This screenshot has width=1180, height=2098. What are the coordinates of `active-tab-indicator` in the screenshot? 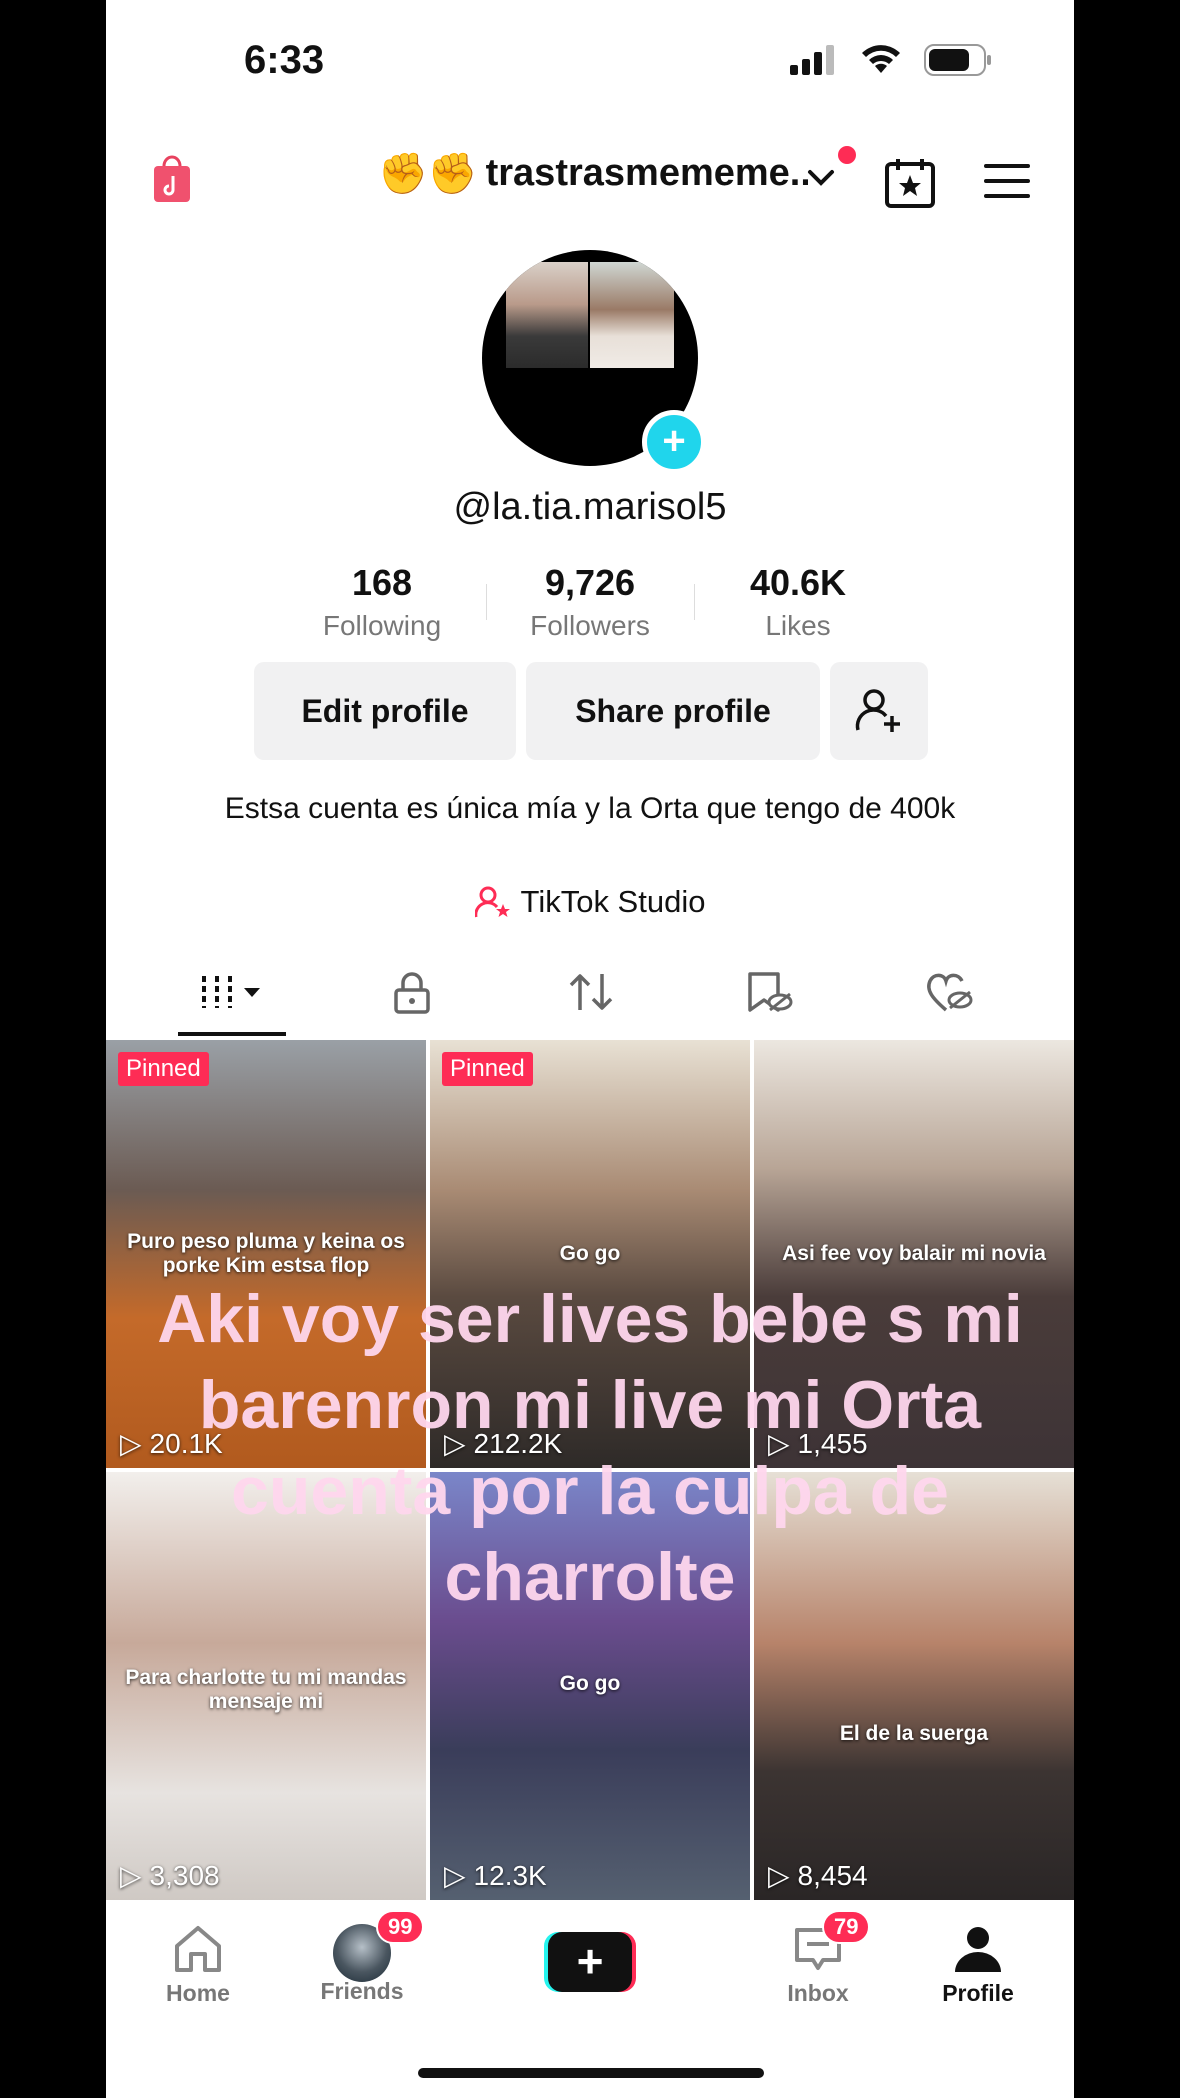 It's located at (232, 1034).